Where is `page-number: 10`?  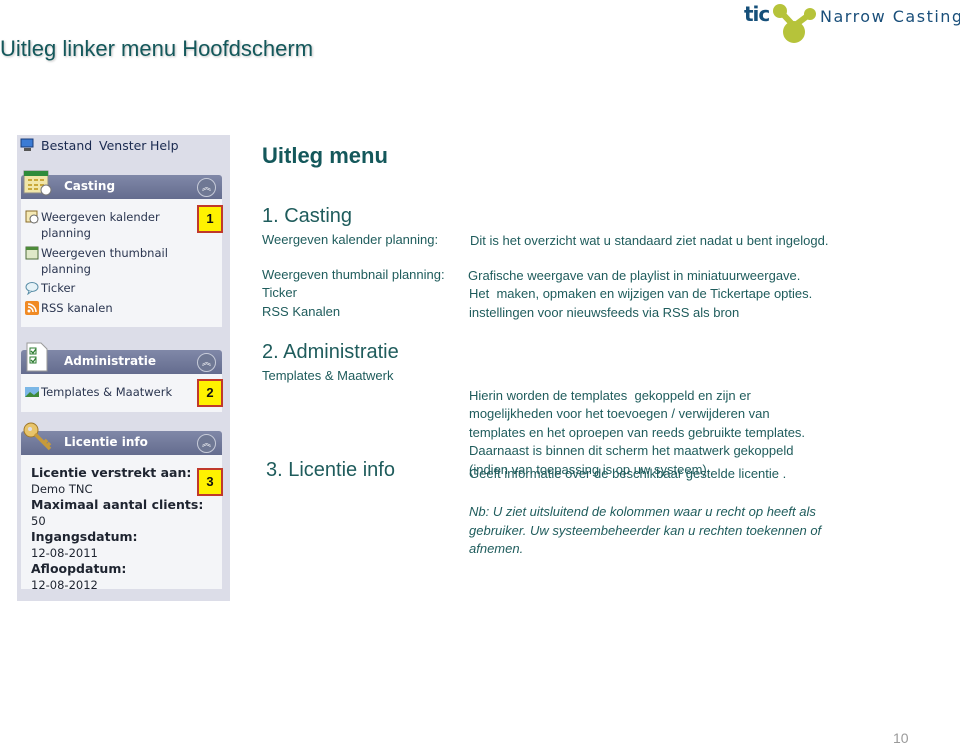 page-number: 10 is located at coordinates (901, 738).